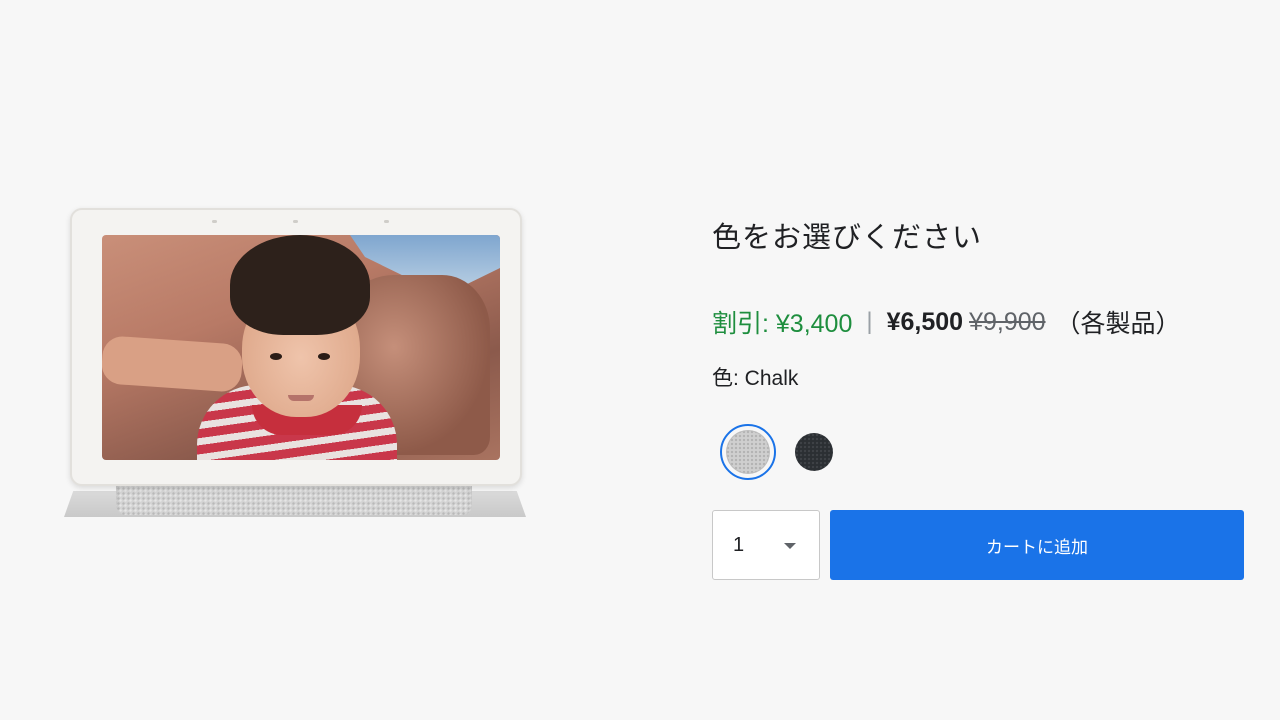 Image resolution: width=1280 pixels, height=720 pixels. What do you see at coordinates (301, 398) in the screenshot?
I see `photo-mouth` at bounding box center [301, 398].